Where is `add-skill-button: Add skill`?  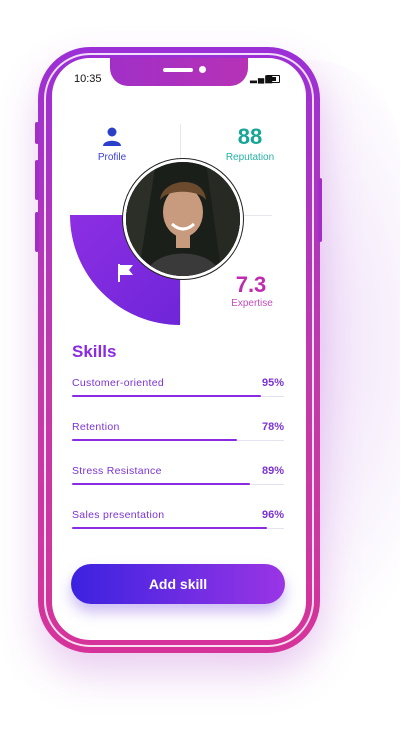
add-skill-button: Add skill is located at coordinates (178, 584).